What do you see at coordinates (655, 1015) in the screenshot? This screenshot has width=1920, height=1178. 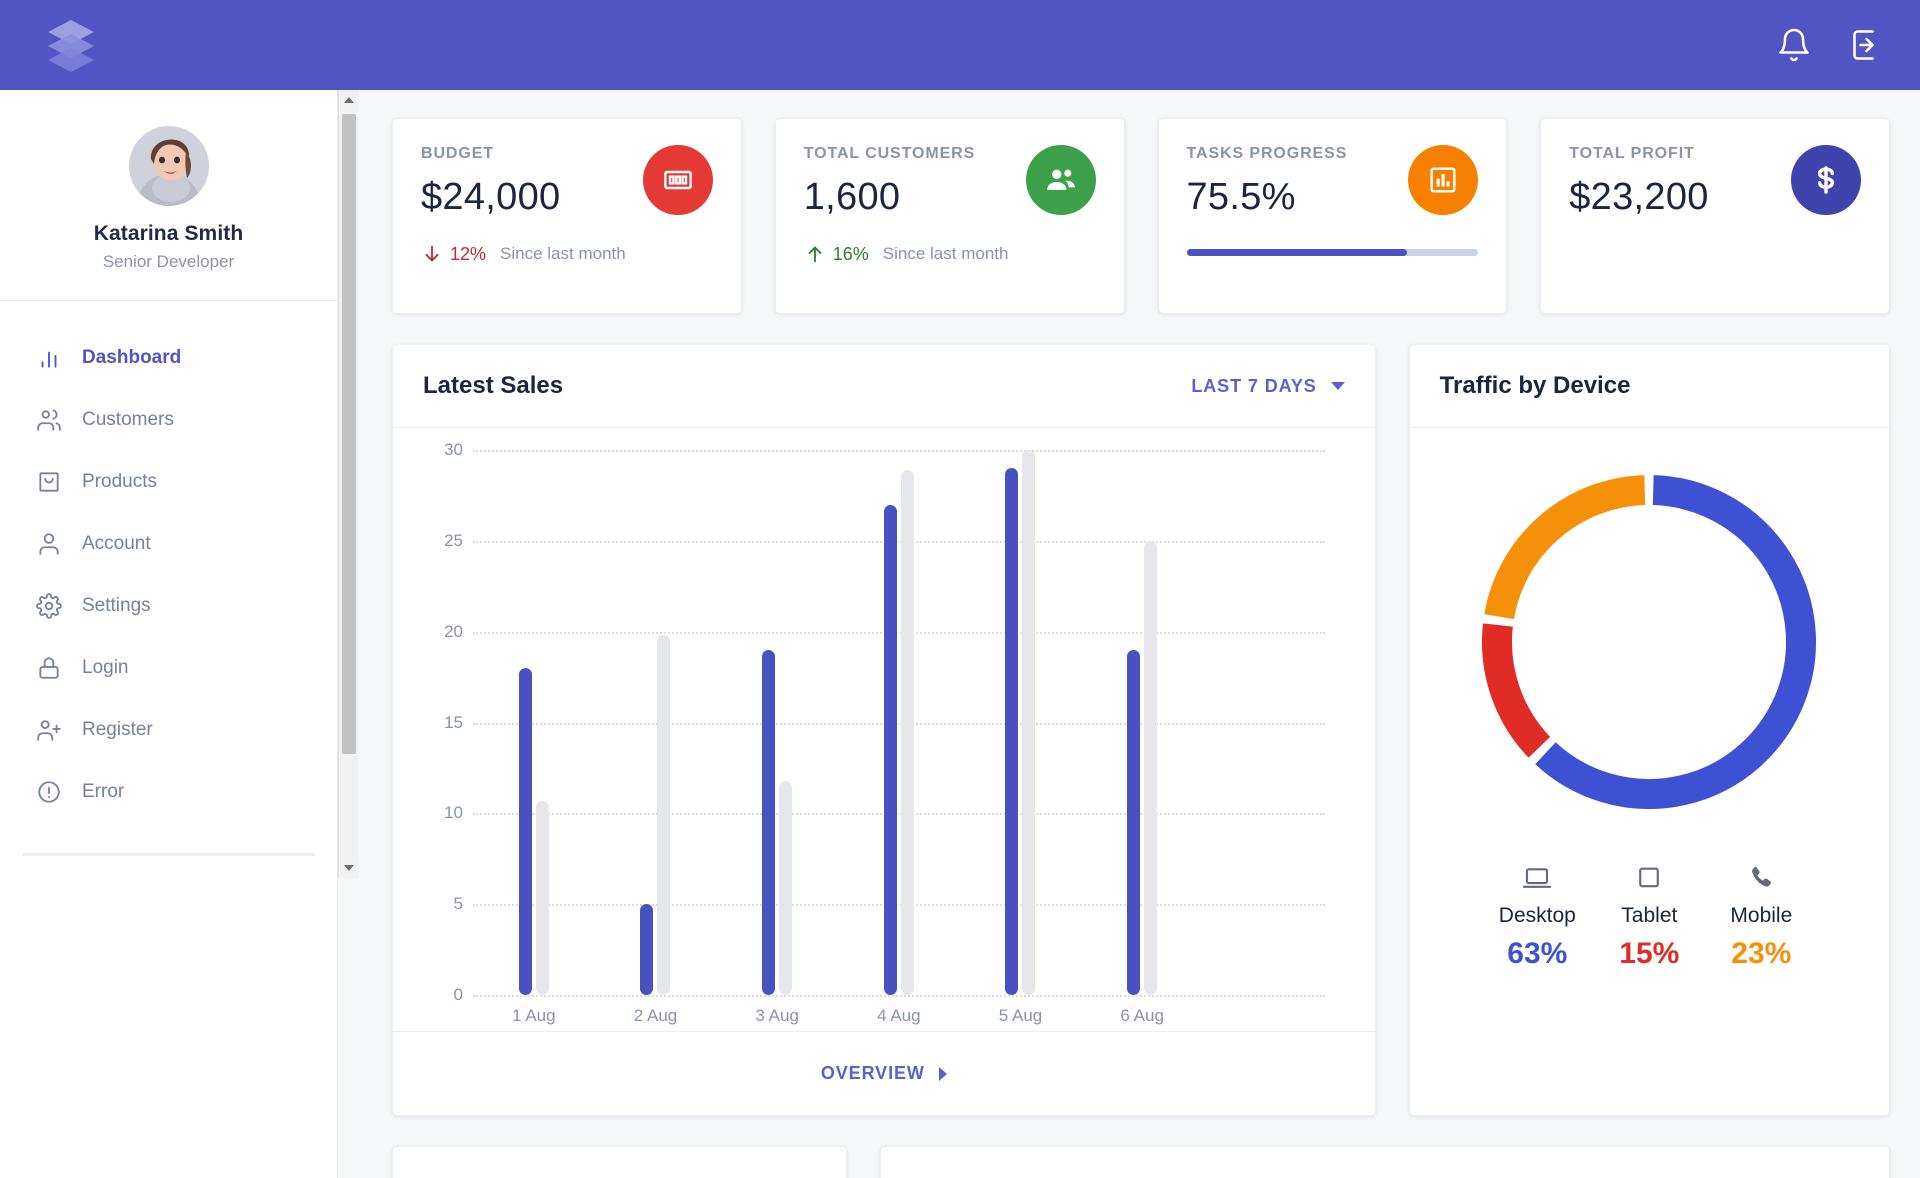 I see `x-axis-tick: 2 Aug` at bounding box center [655, 1015].